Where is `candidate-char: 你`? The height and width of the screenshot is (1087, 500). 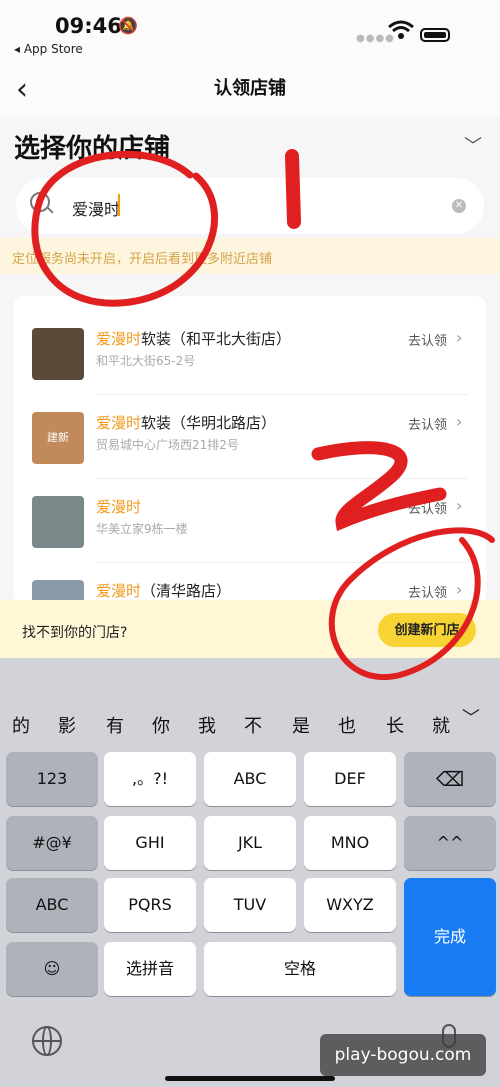 candidate-char: 你 is located at coordinates (161, 725).